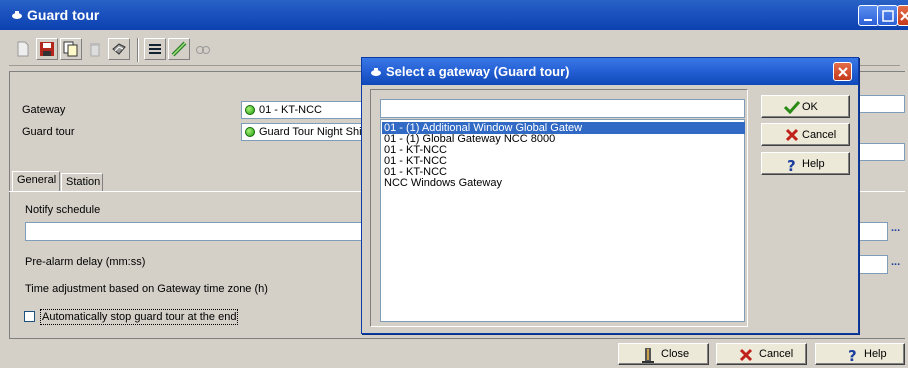 The height and width of the screenshot is (368, 908). Describe the element at coordinates (792, 107) in the screenshot. I see `checkmark-icon` at that location.